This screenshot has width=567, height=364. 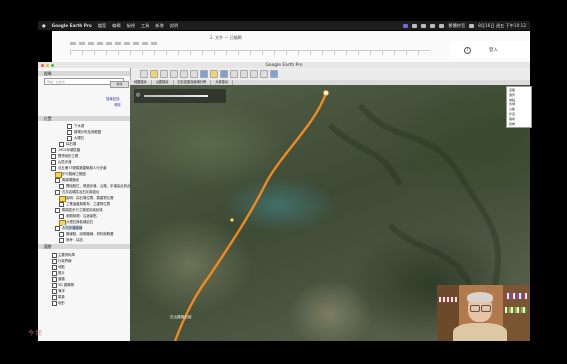 I want to click on navigation-control: ◎, so click(x=180, y=96).